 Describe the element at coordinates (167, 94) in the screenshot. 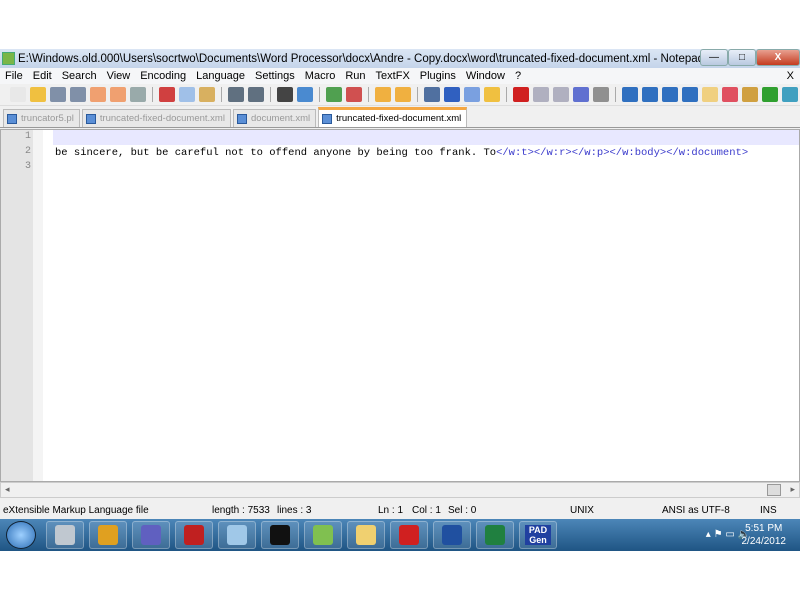

I see `cut-icon` at that location.